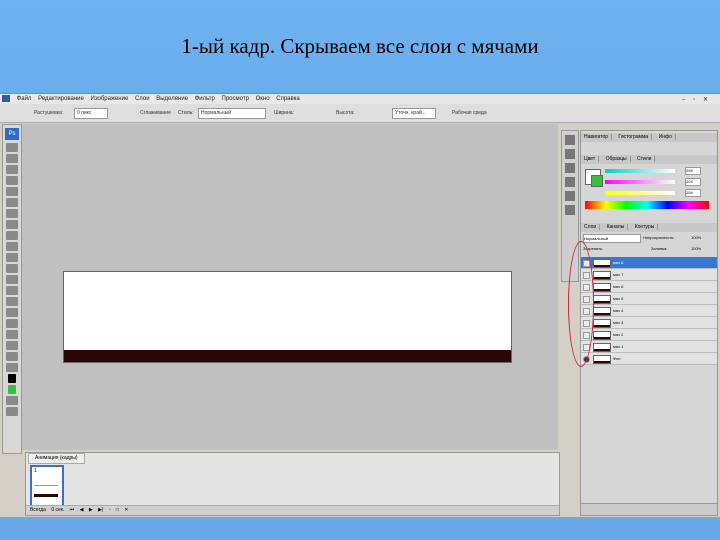  Describe the element at coordinates (235, 99) in the screenshot. I see `menu-view: Просмотр` at that location.